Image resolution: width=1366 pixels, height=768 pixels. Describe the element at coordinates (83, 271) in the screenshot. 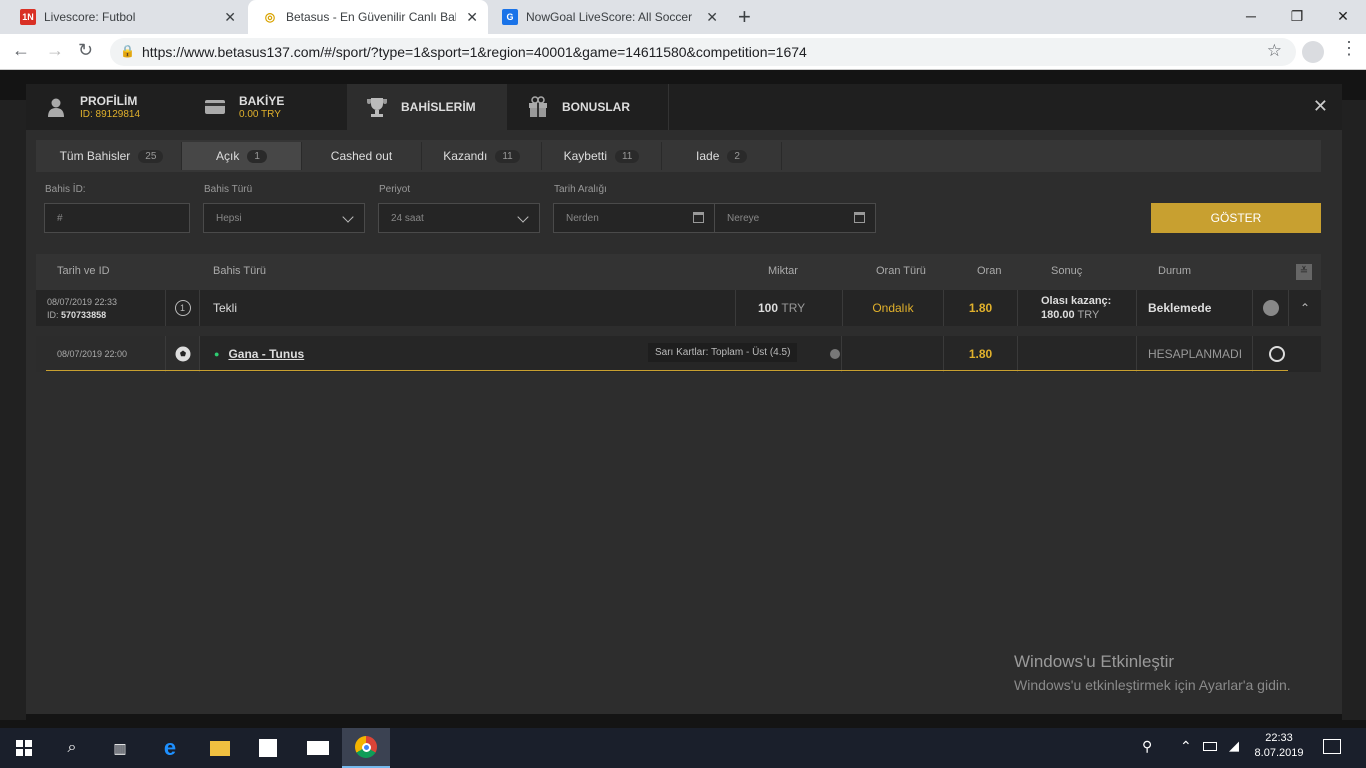

I see `header-date-id: Tarih ve ID` at that location.